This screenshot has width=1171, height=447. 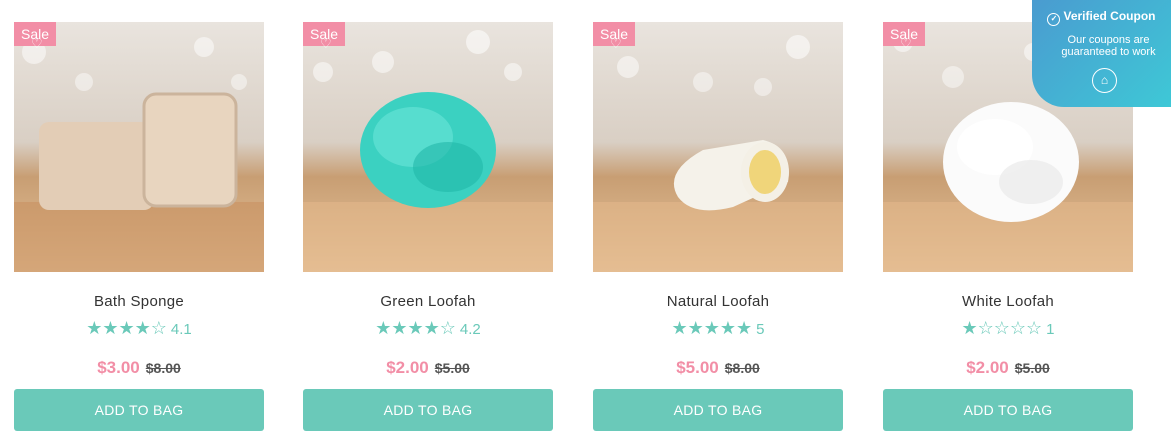 I want to click on rating-value: 4.1, so click(x=181, y=329).